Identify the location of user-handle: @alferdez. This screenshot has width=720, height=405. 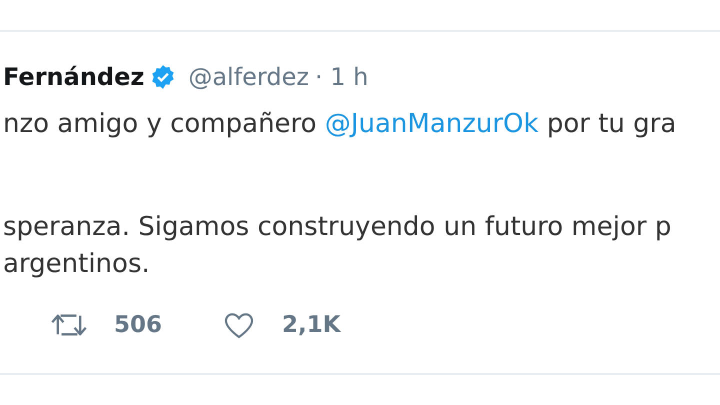
(248, 77).